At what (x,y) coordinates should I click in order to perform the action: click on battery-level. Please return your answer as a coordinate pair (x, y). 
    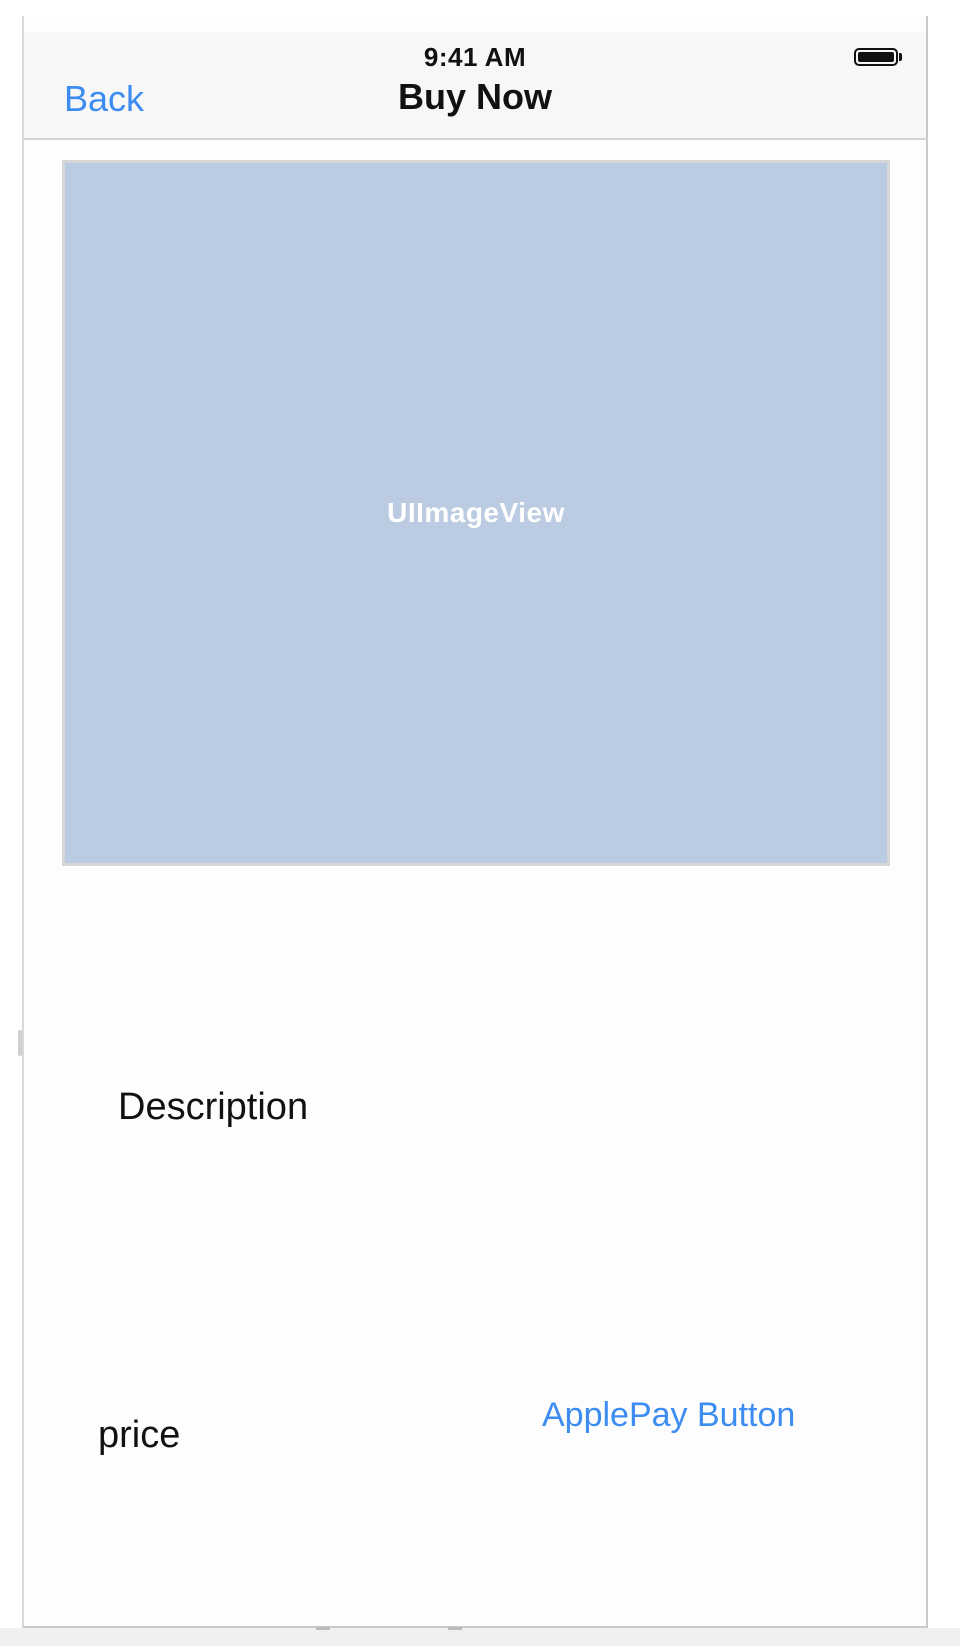
    Looking at the image, I should click on (876, 57).